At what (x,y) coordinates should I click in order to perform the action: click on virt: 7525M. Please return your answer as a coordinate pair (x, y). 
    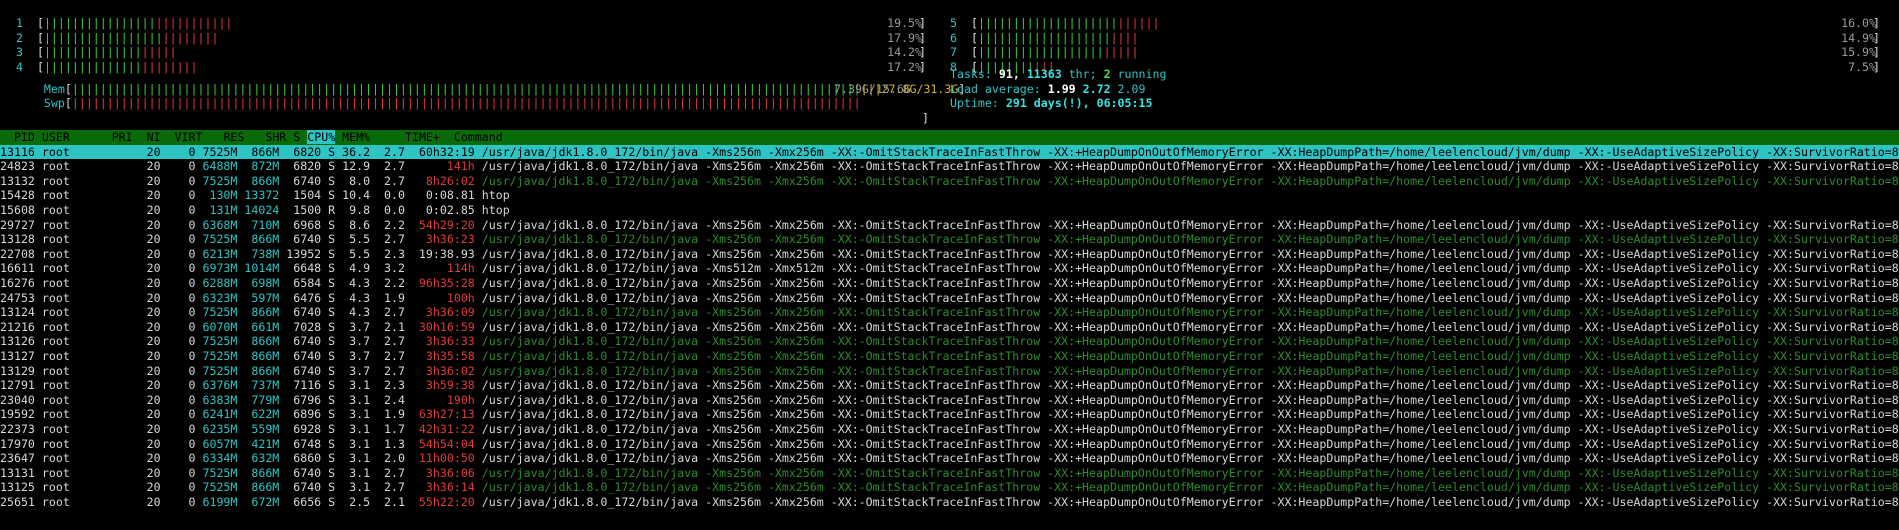
    Looking at the image, I should click on (220, 239).